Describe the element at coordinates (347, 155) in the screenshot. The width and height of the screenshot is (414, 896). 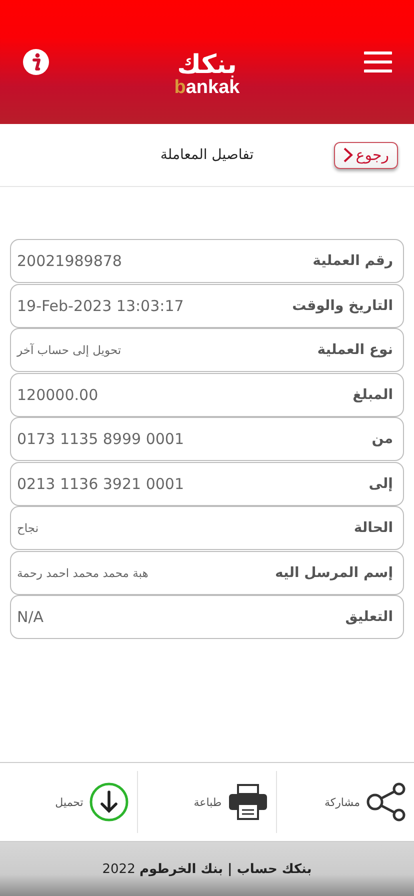
I see `chevron-icon` at that location.